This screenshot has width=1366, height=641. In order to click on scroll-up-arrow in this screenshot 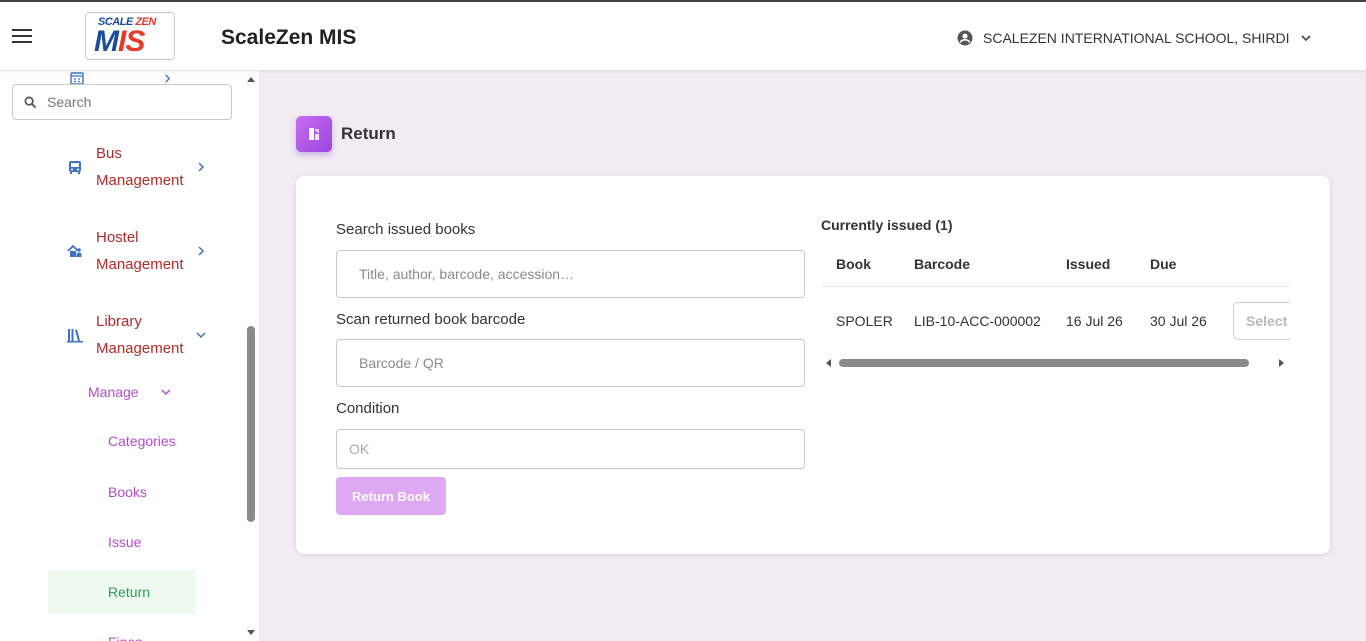, I will do `click(251, 79)`.